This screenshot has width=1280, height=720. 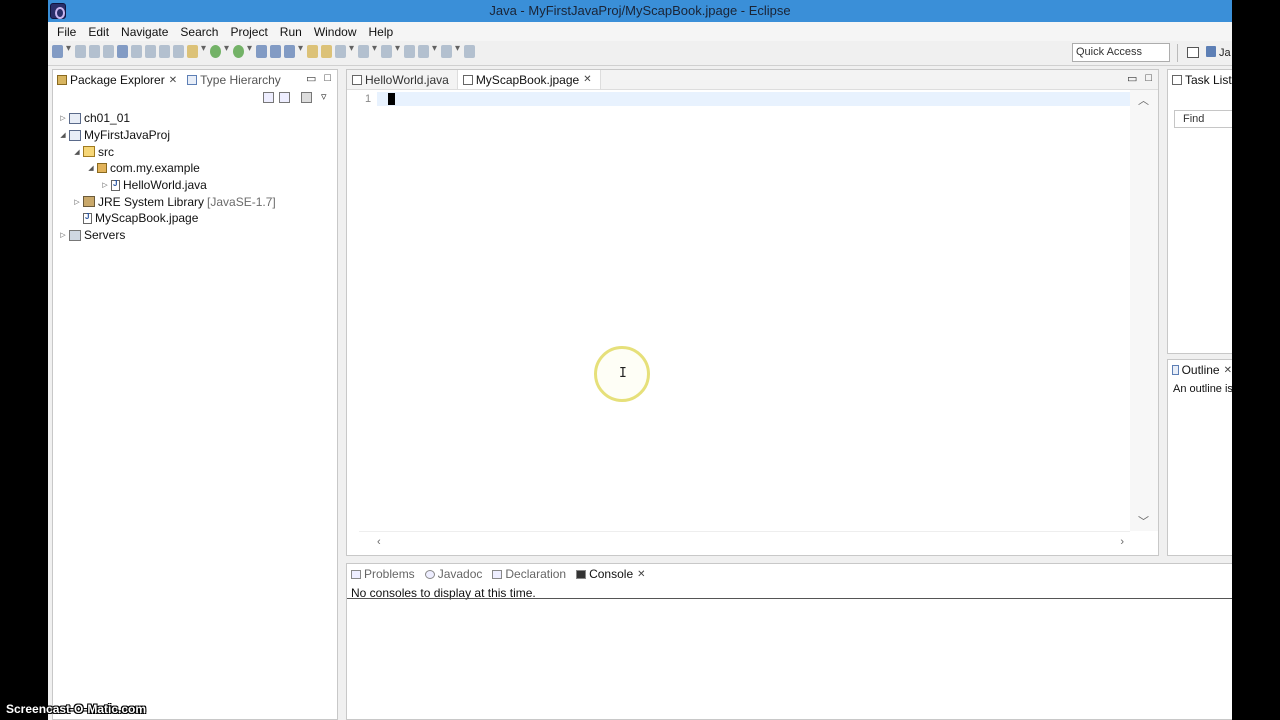 I want to click on tab-myscapbook-jpage: MyScapBook.jpage ✕, so click(x=529, y=79).